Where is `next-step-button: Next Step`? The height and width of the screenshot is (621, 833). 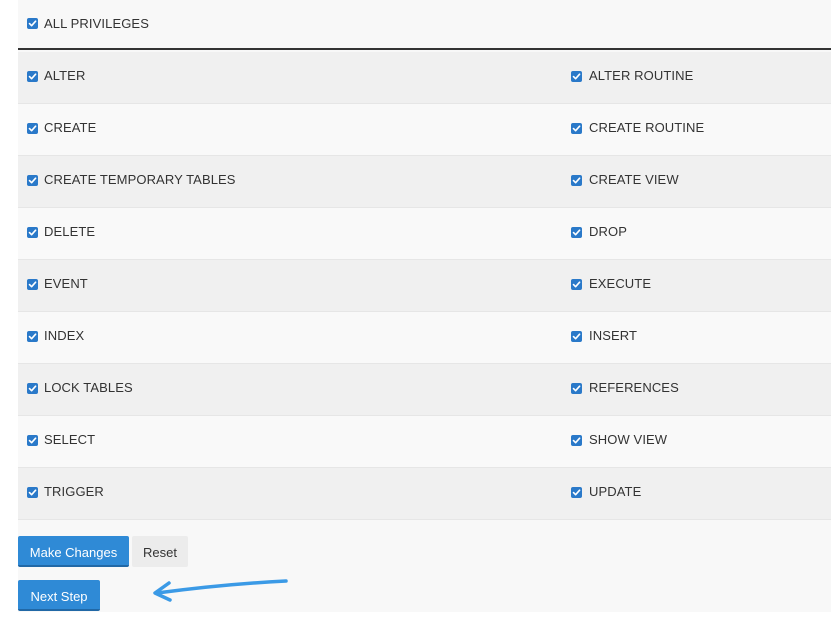 next-step-button: Next Step is located at coordinates (59, 595).